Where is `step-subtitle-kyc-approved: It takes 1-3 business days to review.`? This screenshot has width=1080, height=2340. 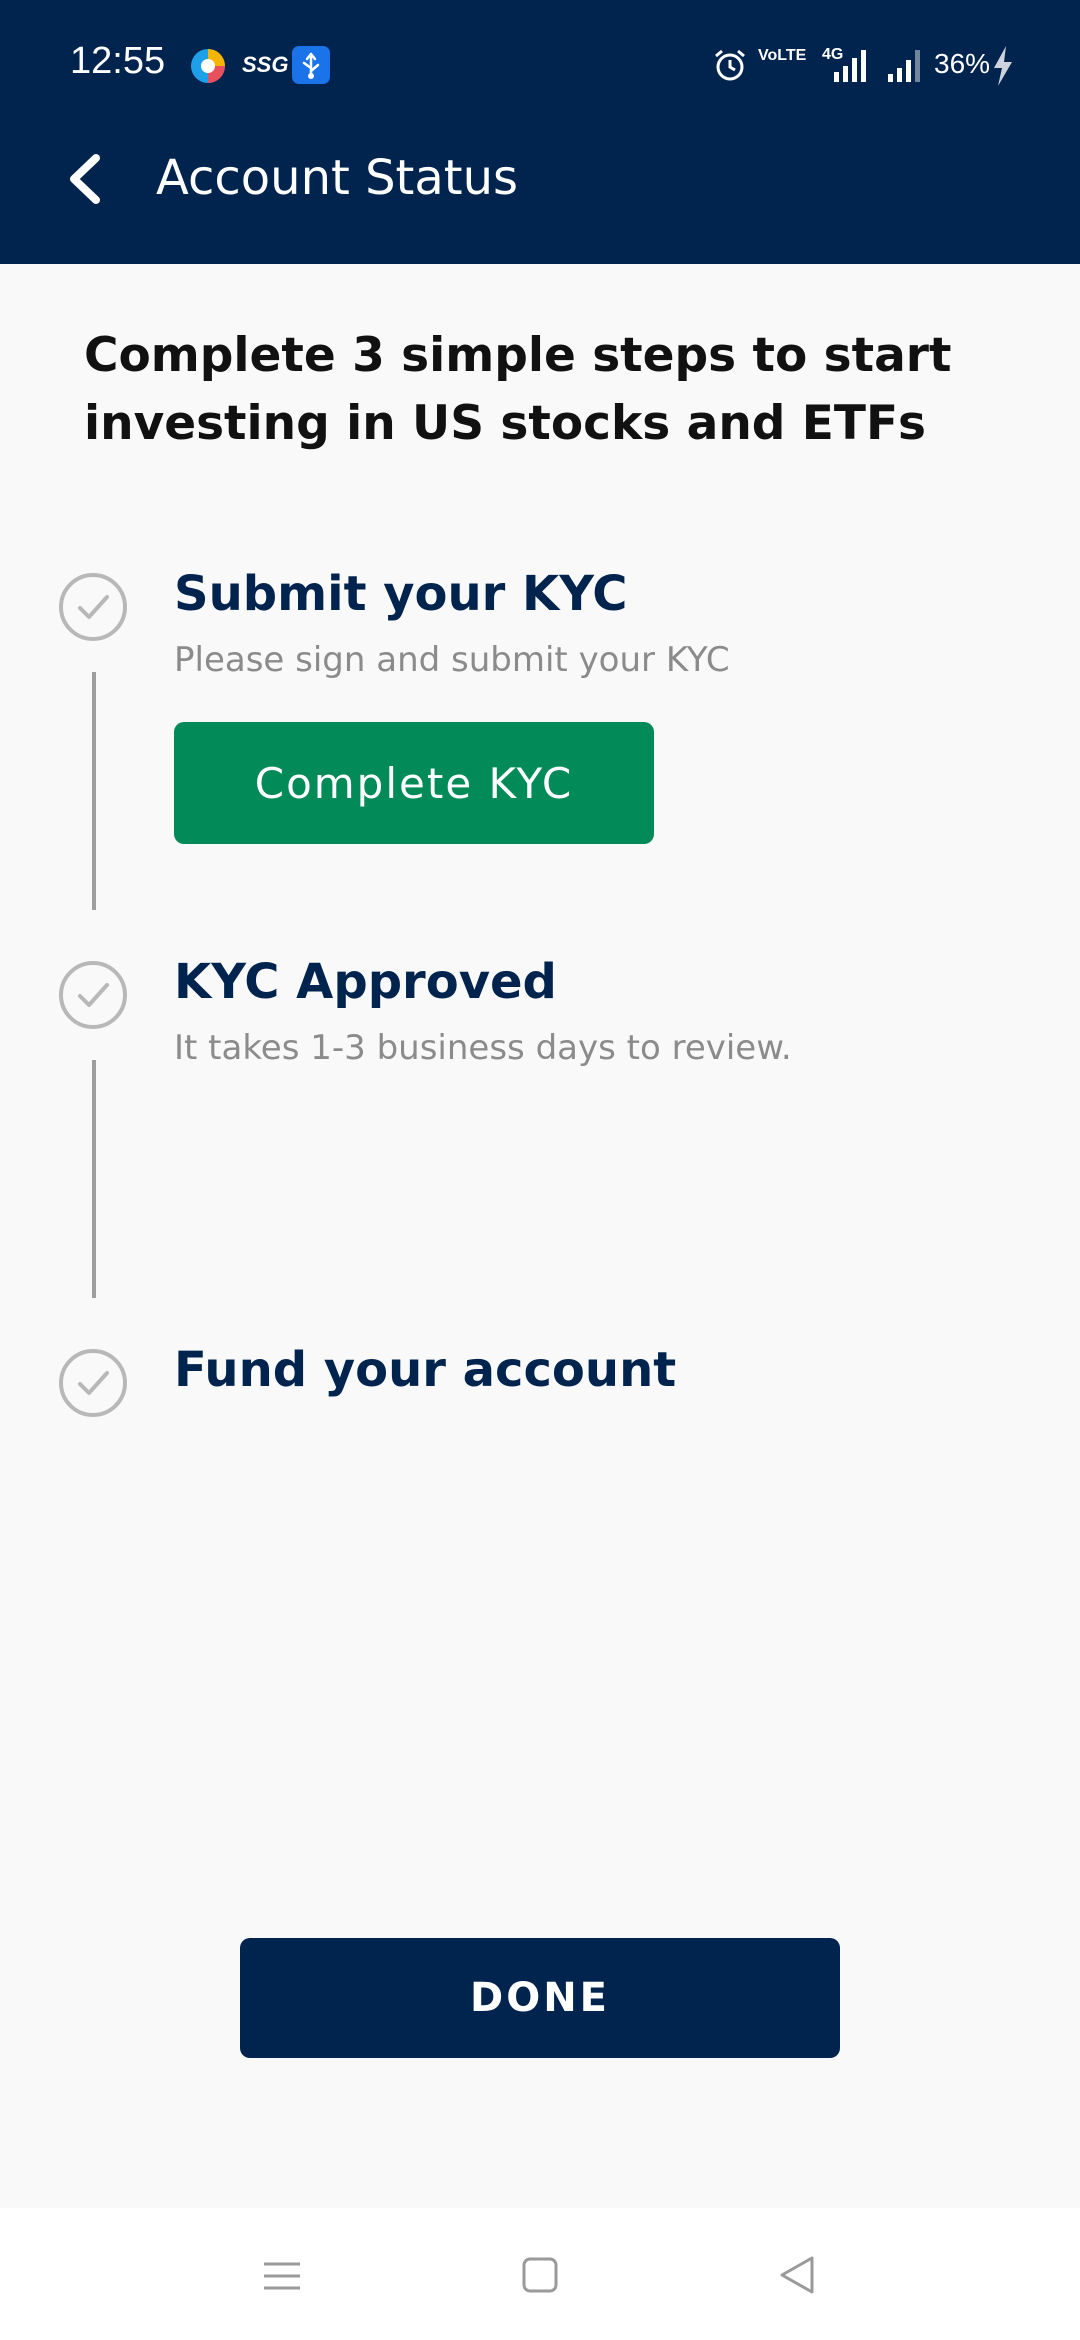
step-subtitle-kyc-approved: It takes 1-3 business days to review. is located at coordinates (483, 1048).